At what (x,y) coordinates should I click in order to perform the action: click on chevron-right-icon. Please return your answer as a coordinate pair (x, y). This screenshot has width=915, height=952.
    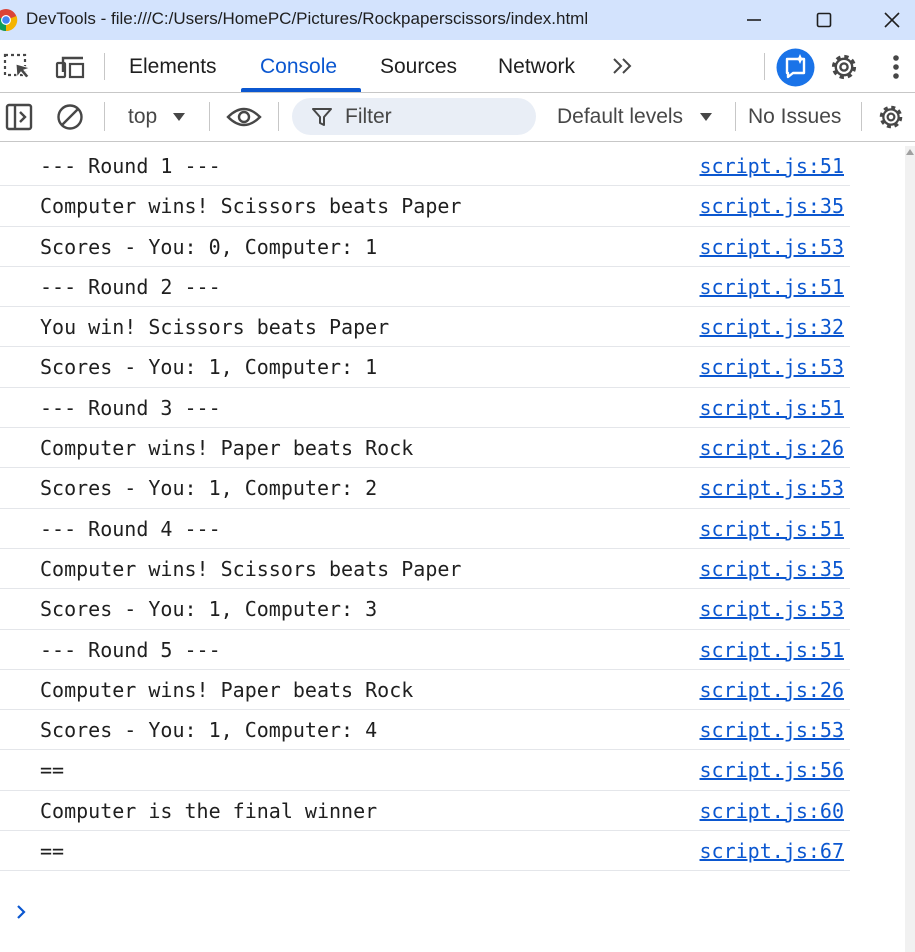
    Looking at the image, I should click on (21, 912).